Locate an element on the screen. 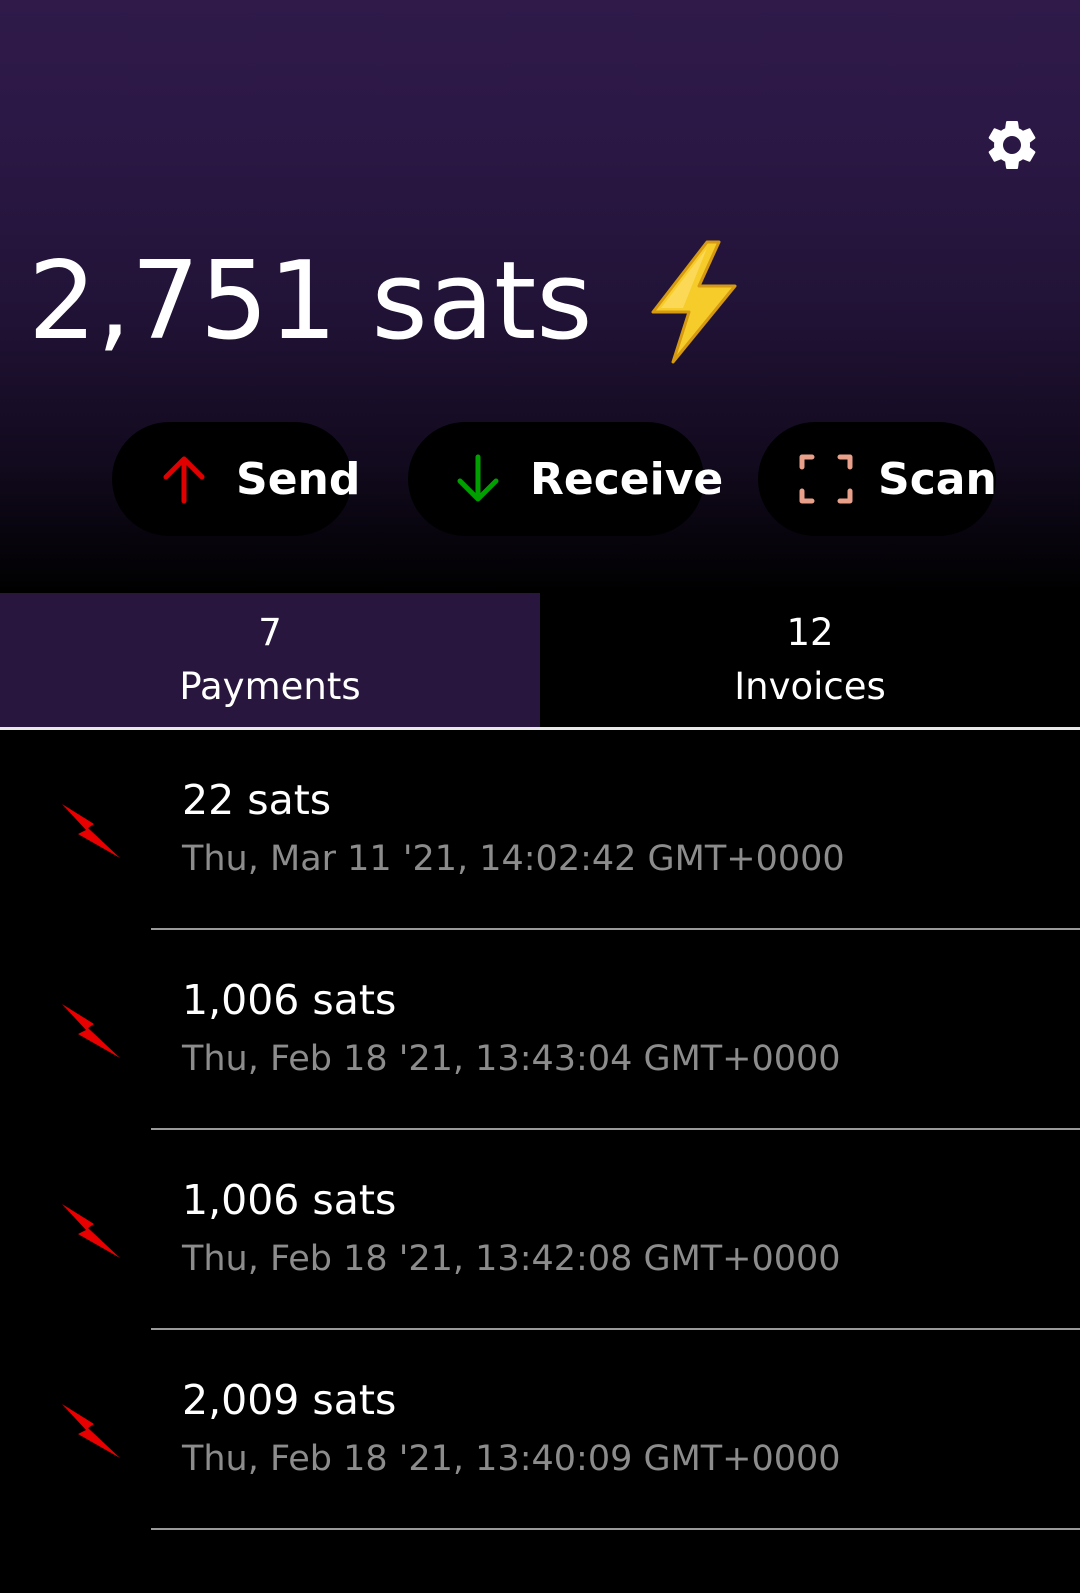 This screenshot has height=1593, width=1080. receive-button: Receive is located at coordinates (565, 479).